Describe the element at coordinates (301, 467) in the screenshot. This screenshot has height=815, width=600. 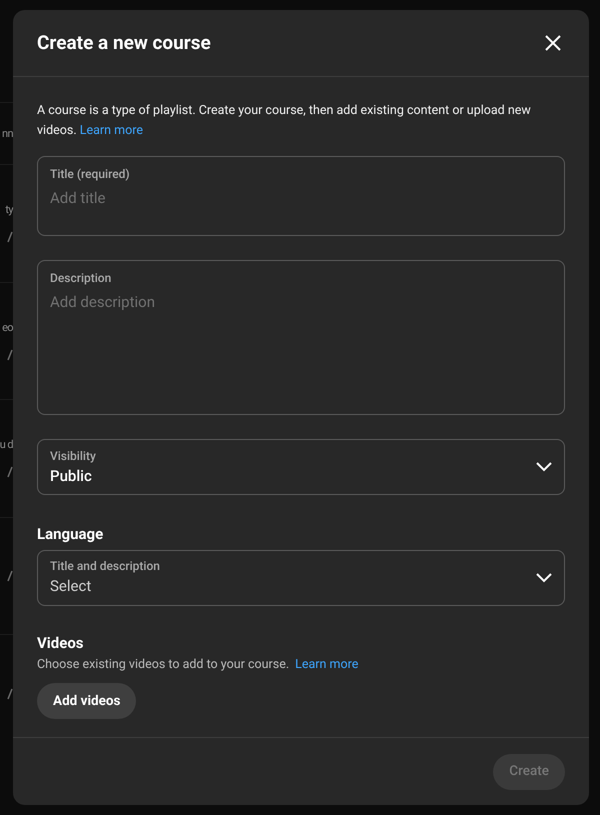
I see `visibility-dropdown: Visibility Public` at that location.